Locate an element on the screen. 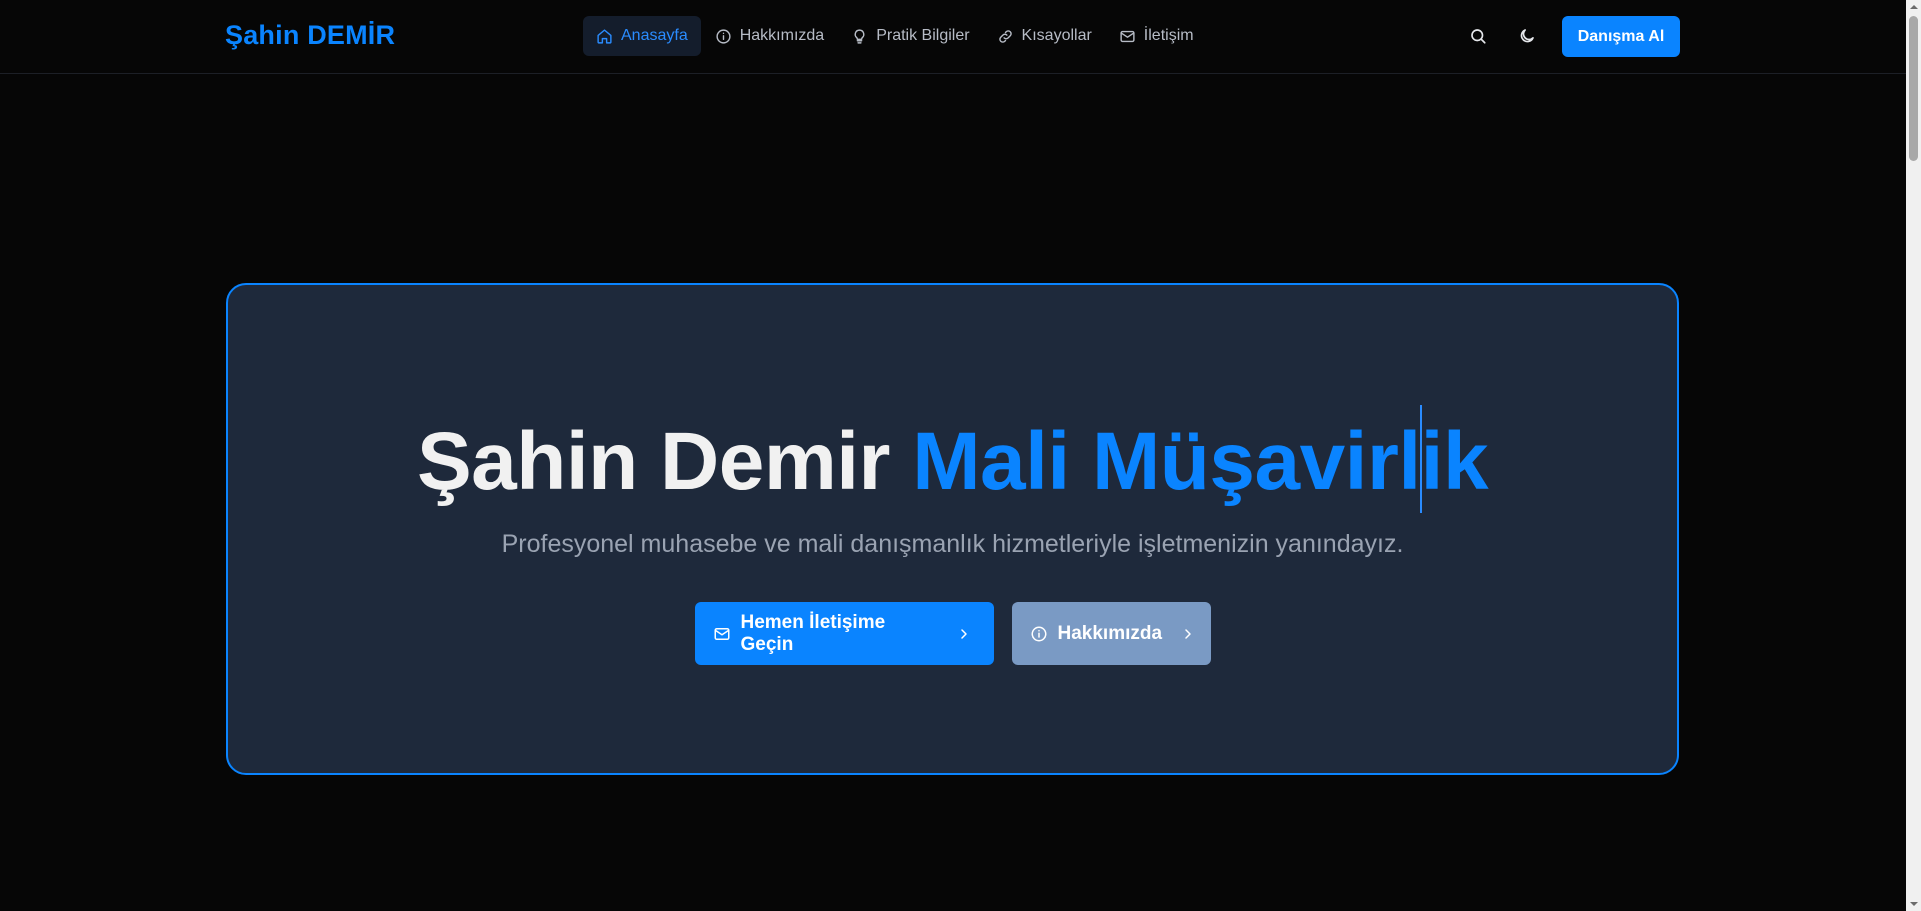 The image size is (1921, 911). lightbulb-icon is located at coordinates (859, 36).